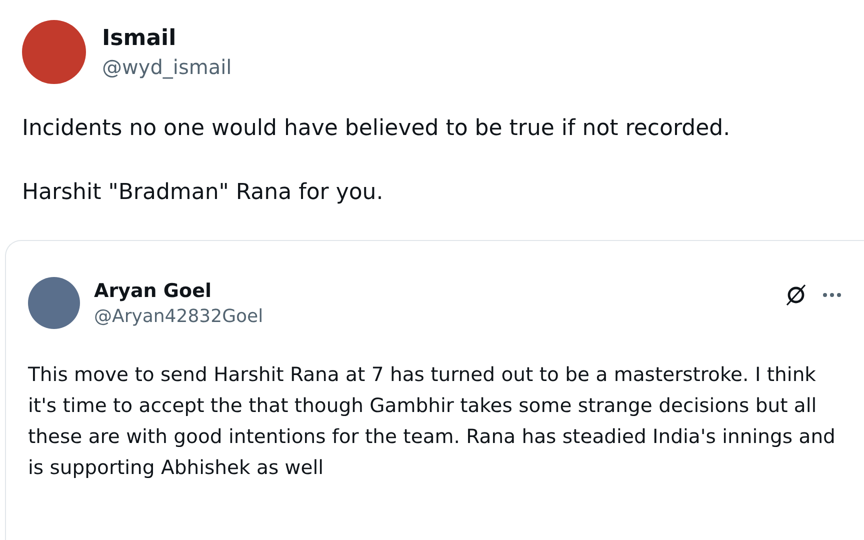 This screenshot has width=864, height=540. What do you see at coordinates (179, 316) in the screenshot?
I see `author-handle: @Aryan42832Goel` at bounding box center [179, 316].